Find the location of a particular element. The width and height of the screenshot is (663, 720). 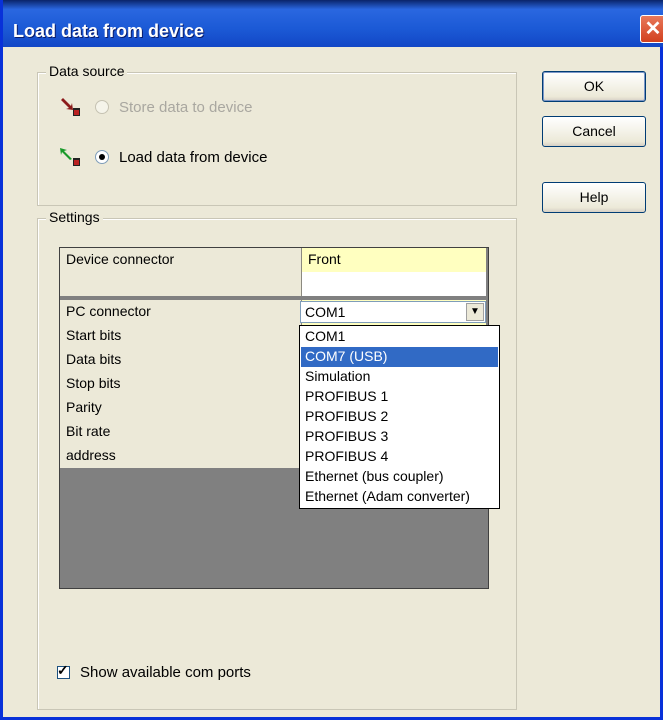

arrow-up-icon is located at coordinates (70, 157).